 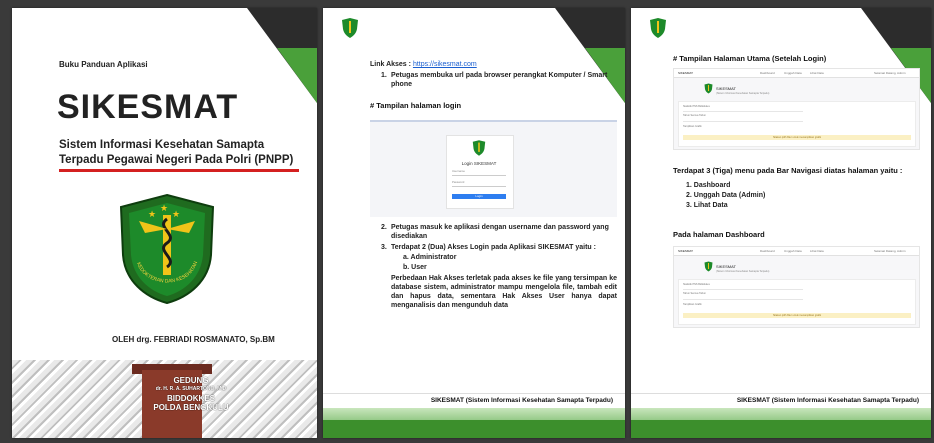 I want to click on biddokkes-emblem-icon: KEDOKTERAN DAN KESEHATAN ★ ★ ★, so click(x=167, y=249).